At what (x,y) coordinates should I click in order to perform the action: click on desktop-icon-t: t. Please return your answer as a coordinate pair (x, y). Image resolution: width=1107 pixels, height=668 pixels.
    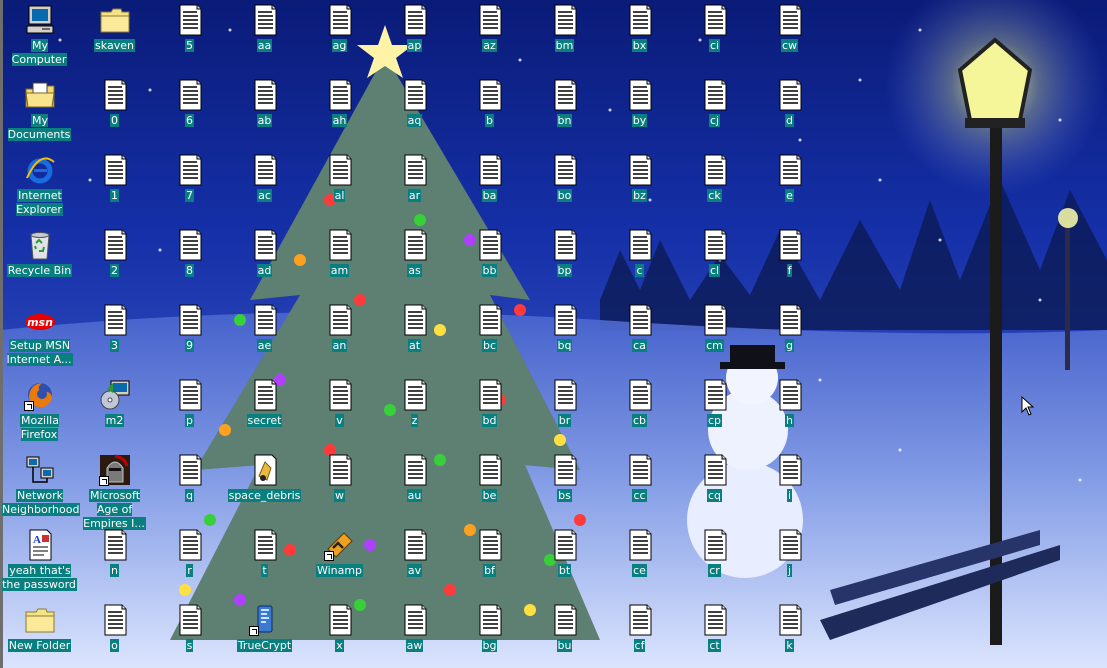
    Looking at the image, I should click on (264, 560).